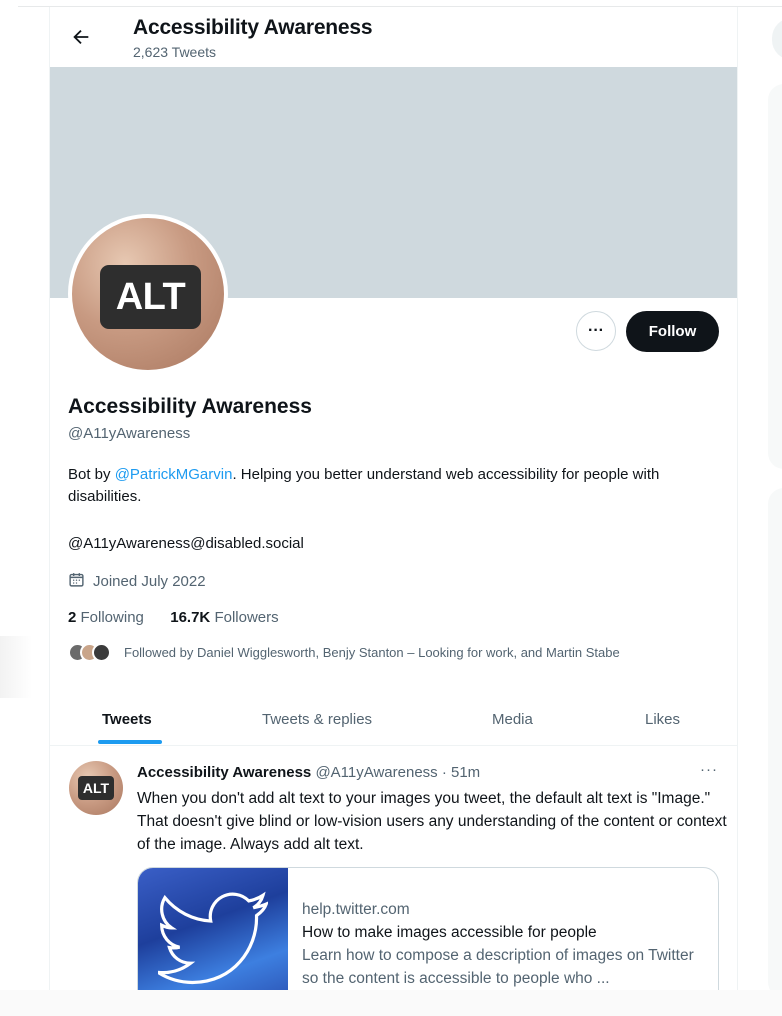 This screenshot has height=1016, width=782. What do you see at coordinates (709, 769) in the screenshot?
I see `tweet-more-button: ···` at bounding box center [709, 769].